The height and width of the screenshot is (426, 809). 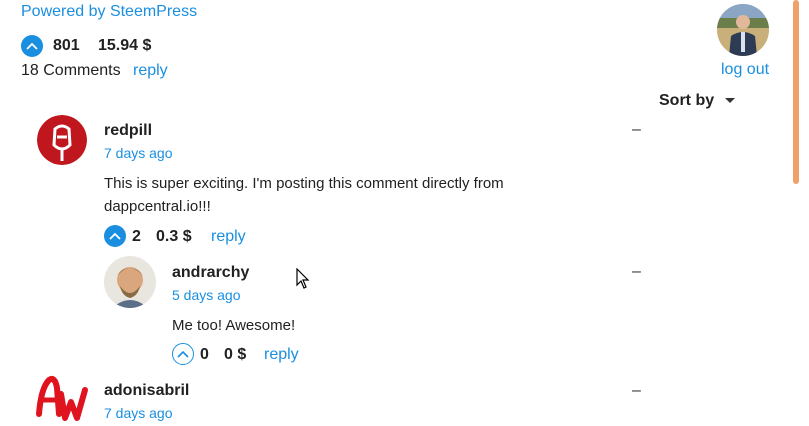 I want to click on comment-body: Me too! Awesome!, so click(x=234, y=325).